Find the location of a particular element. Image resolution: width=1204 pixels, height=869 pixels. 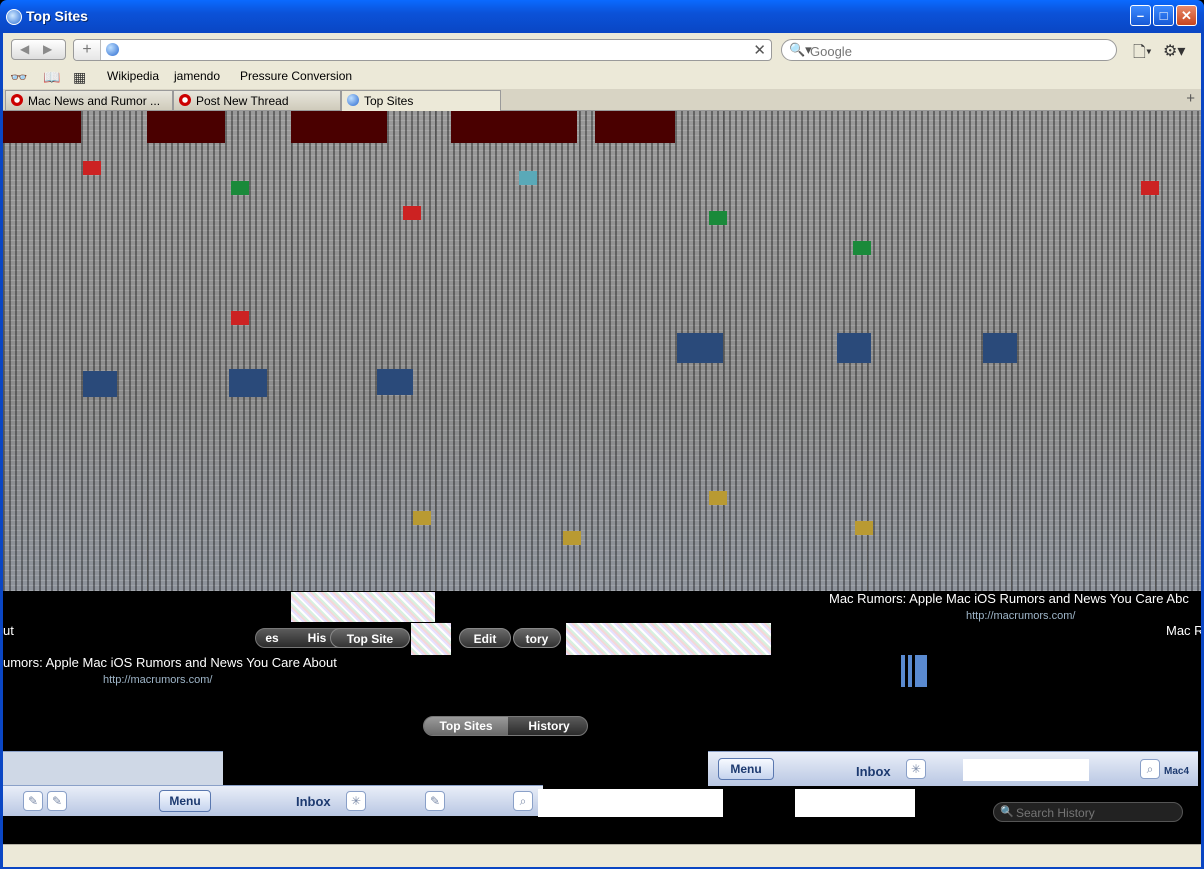

forward-arrow-icon: ▶ is located at coordinates (47, 49).